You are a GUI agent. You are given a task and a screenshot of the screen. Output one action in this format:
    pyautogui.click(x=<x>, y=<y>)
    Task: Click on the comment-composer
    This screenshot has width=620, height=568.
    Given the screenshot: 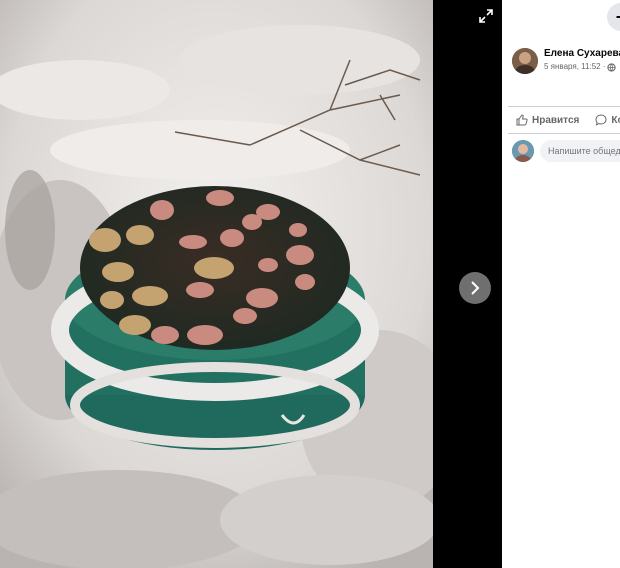 What is the action you would take?
    pyautogui.click(x=566, y=151)
    